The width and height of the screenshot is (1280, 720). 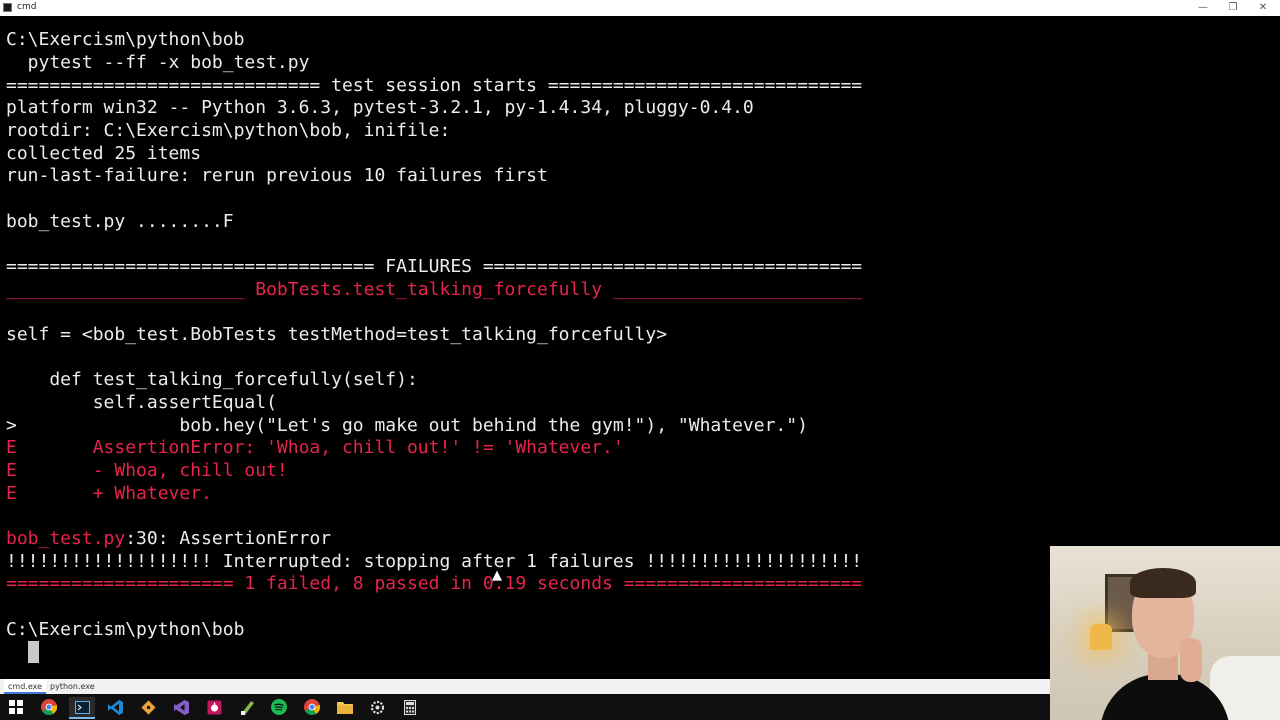 I want to click on error-location-line: bob_test.py:30: AssertionError, so click(x=168, y=539).